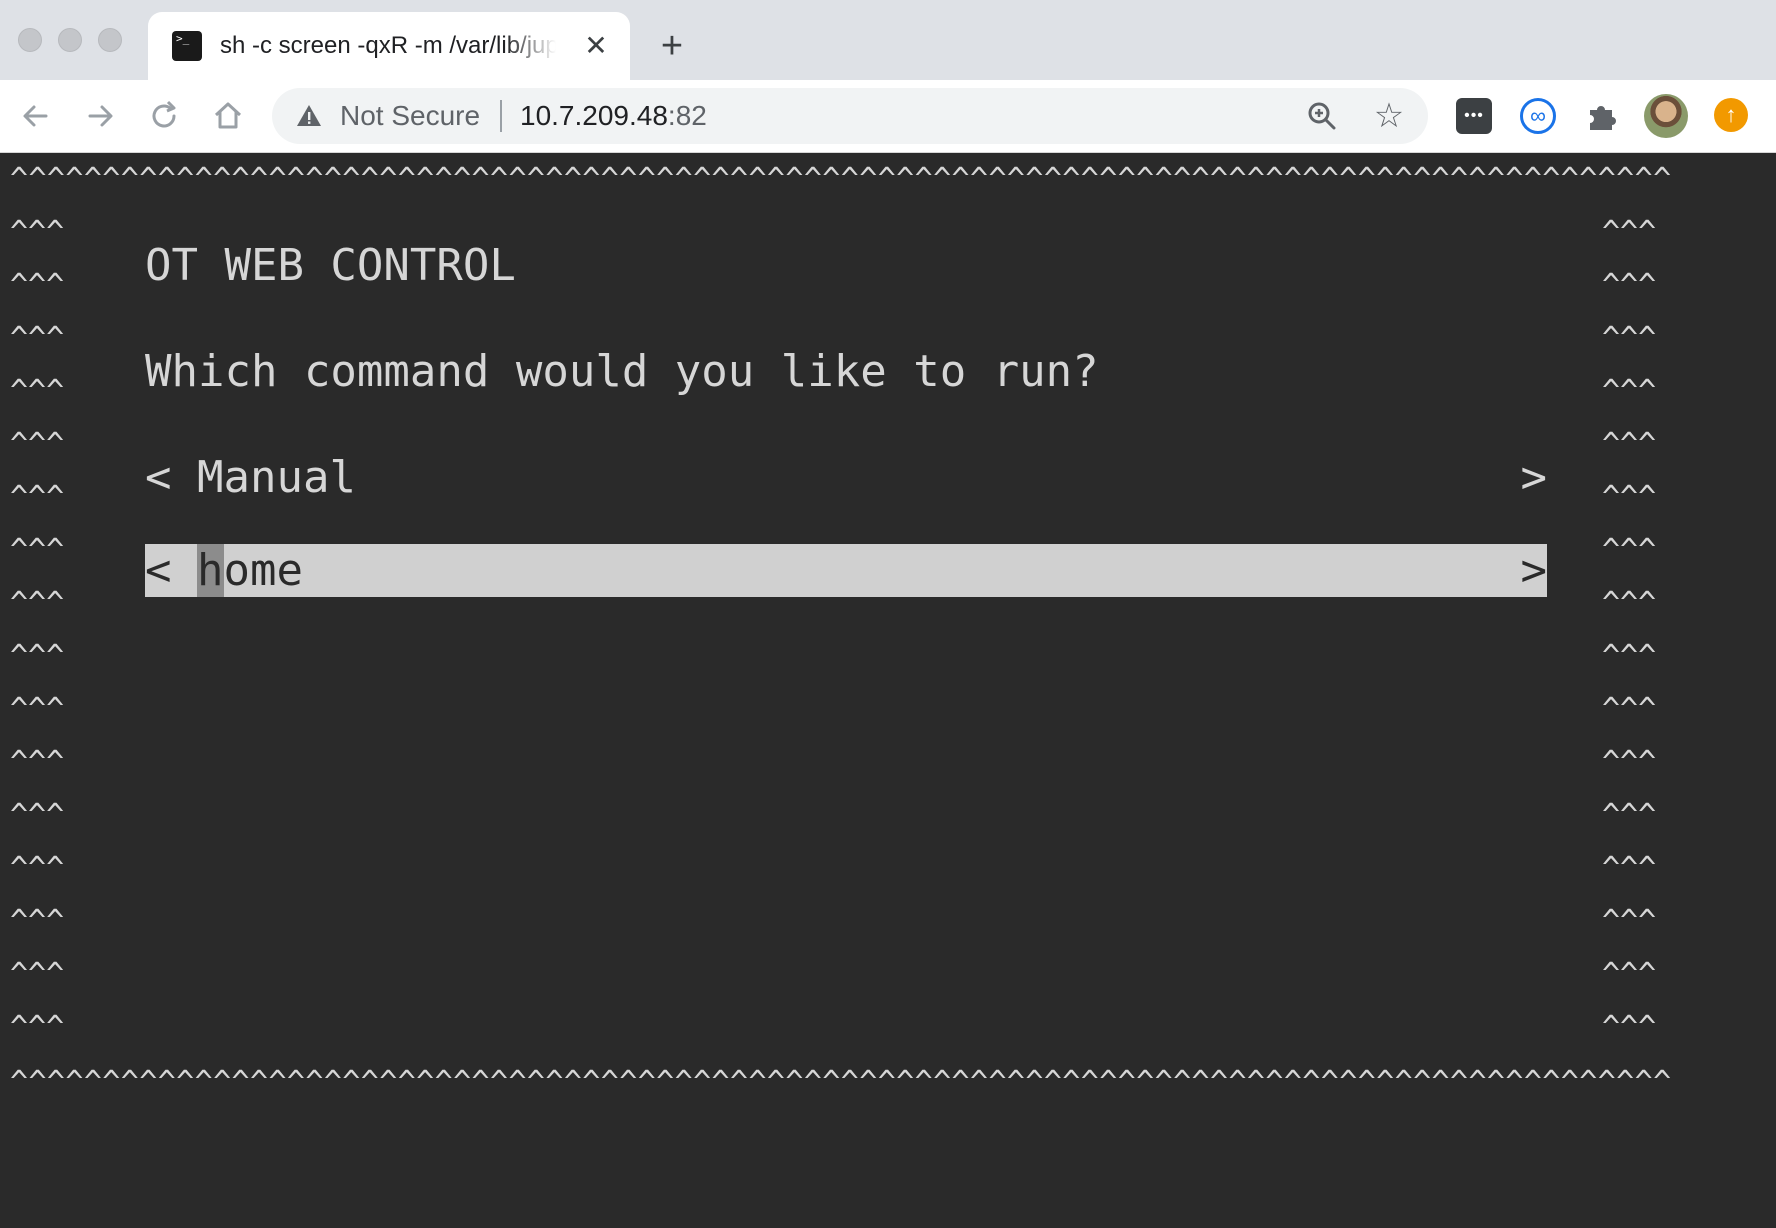 The image size is (1776, 1228). Describe the element at coordinates (164, 116) in the screenshot. I see `reload-icon` at that location.